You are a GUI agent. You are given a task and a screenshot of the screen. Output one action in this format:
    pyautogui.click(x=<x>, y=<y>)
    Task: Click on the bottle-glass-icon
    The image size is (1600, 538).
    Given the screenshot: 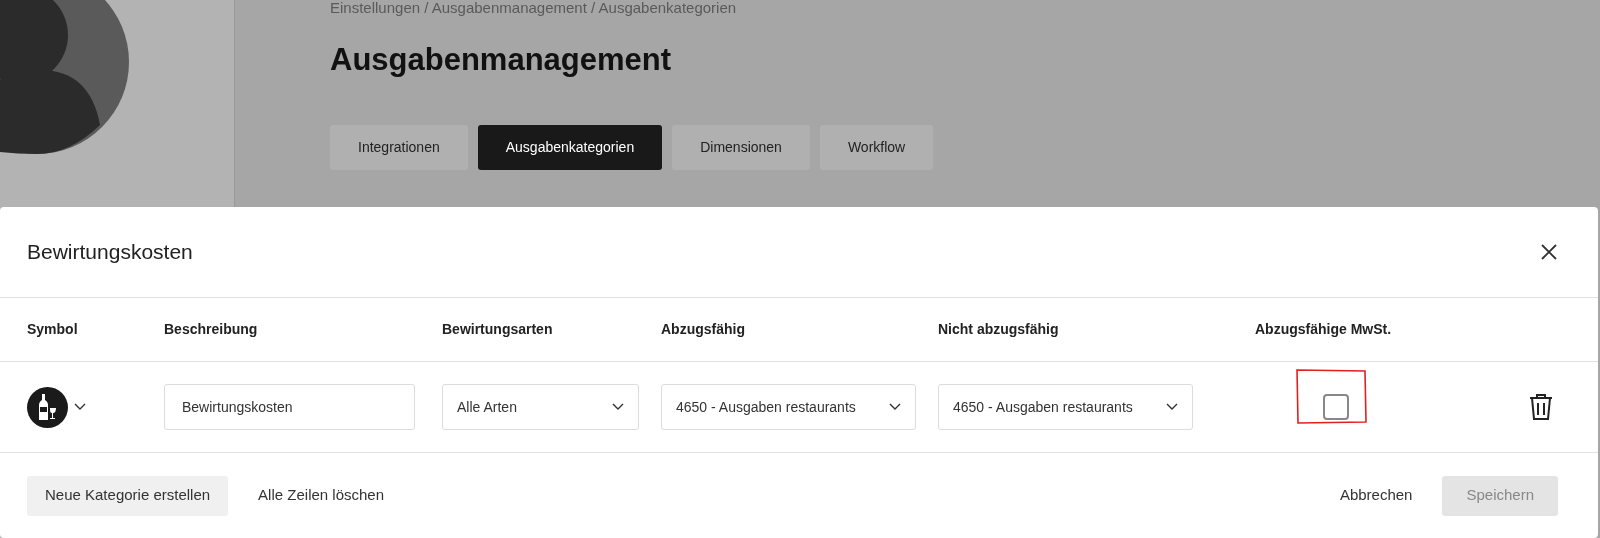 What is the action you would take?
    pyautogui.click(x=47, y=407)
    